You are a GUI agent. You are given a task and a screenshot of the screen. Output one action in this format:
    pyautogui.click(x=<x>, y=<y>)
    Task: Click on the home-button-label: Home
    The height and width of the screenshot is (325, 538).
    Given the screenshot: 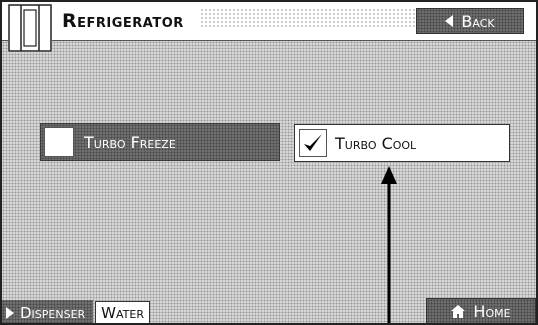 What is the action you would take?
    pyautogui.click(x=492, y=311)
    